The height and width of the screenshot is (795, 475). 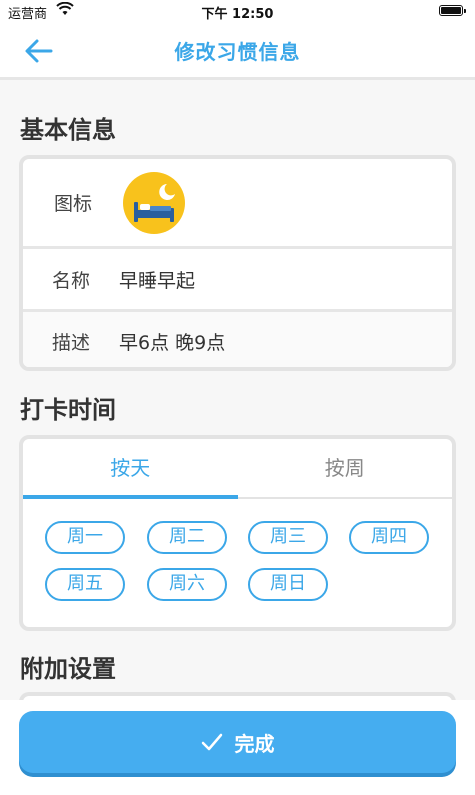 What do you see at coordinates (172, 341) in the screenshot?
I see `desc-value: 早6点 晚9点` at bounding box center [172, 341].